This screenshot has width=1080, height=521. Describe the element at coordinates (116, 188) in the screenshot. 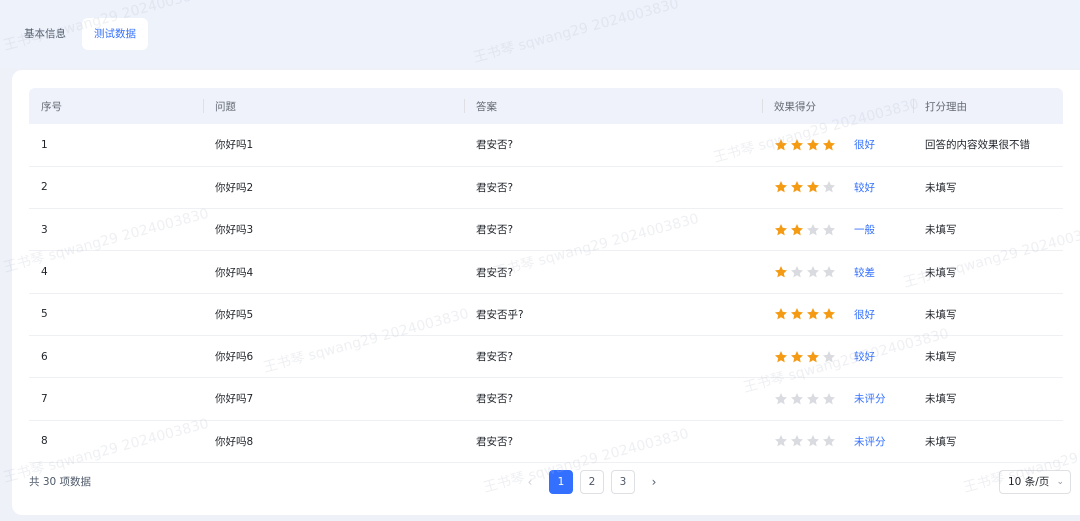

I see `cell-index: 2` at that location.